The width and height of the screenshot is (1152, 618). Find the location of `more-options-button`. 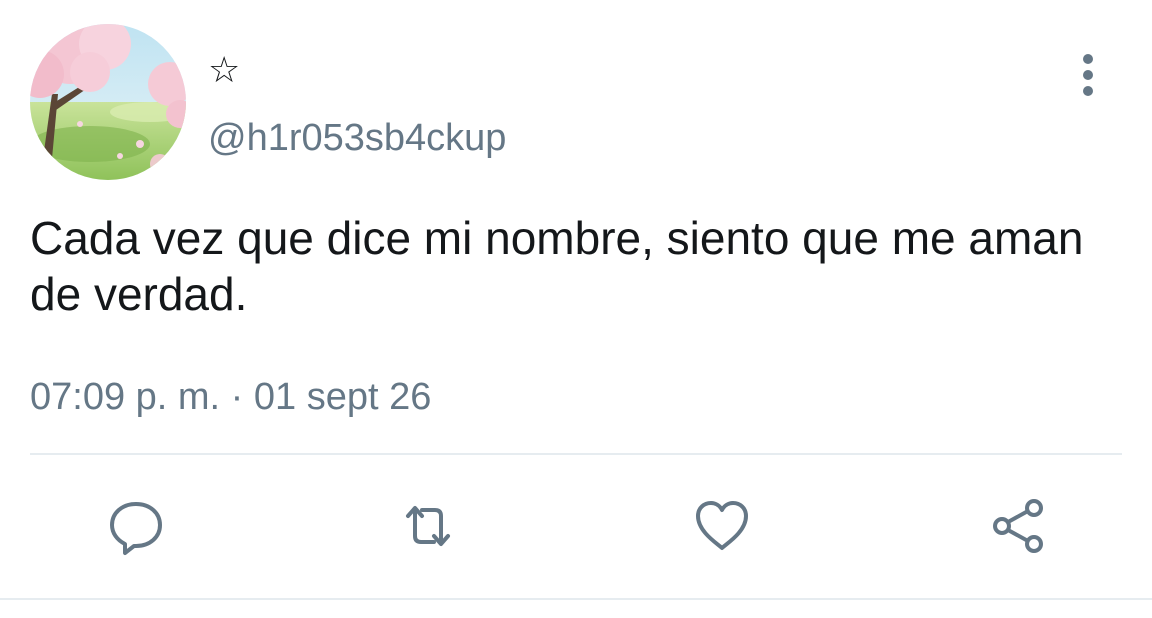

more-options-button is located at coordinates (1088, 75).